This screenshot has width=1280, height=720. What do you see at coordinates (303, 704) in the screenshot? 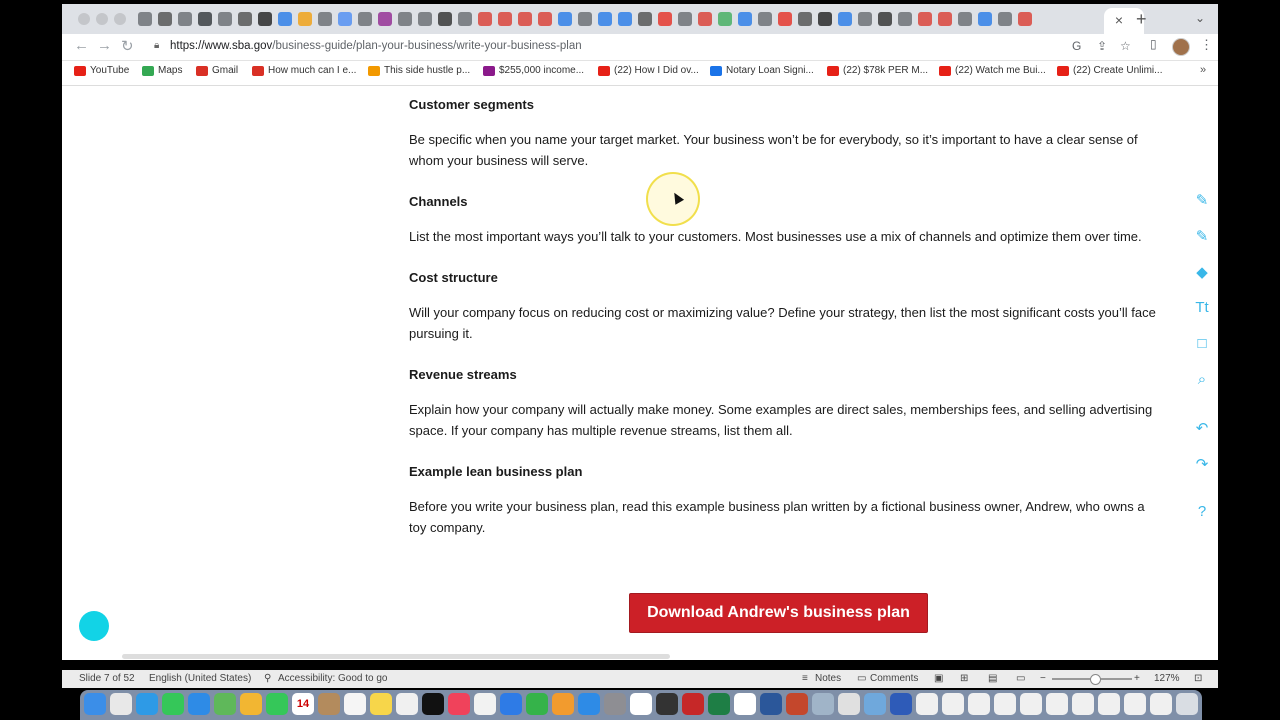
I see `calendar-icon: 14` at bounding box center [303, 704].